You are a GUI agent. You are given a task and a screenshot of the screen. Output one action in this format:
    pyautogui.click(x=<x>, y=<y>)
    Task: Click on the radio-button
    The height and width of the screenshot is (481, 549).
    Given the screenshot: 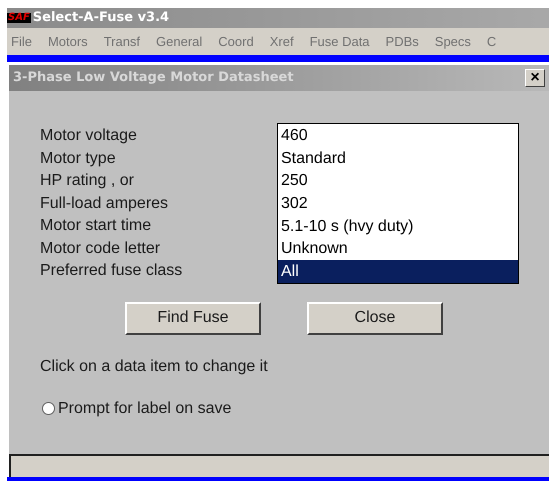 What is the action you would take?
    pyautogui.click(x=48, y=409)
    